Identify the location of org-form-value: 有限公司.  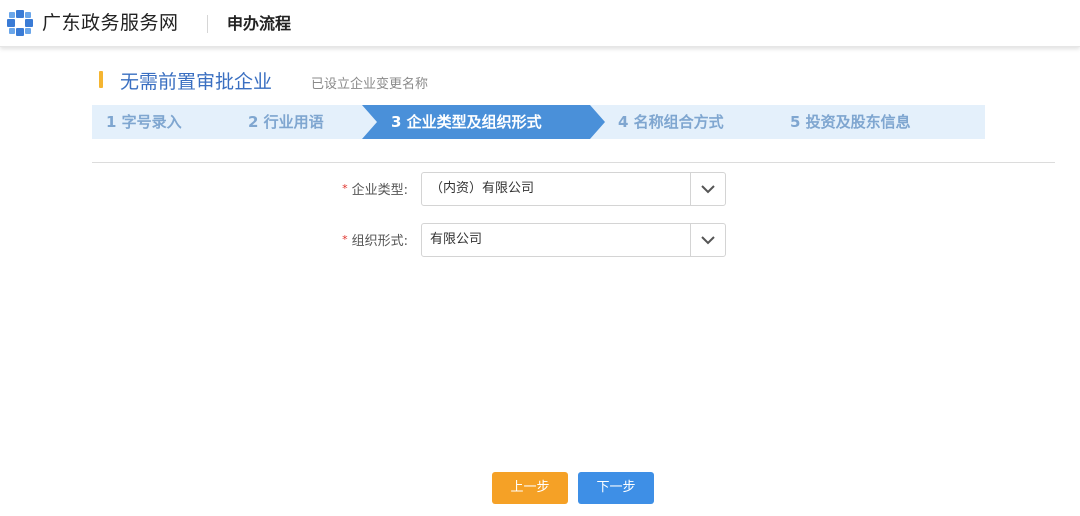
(456, 239).